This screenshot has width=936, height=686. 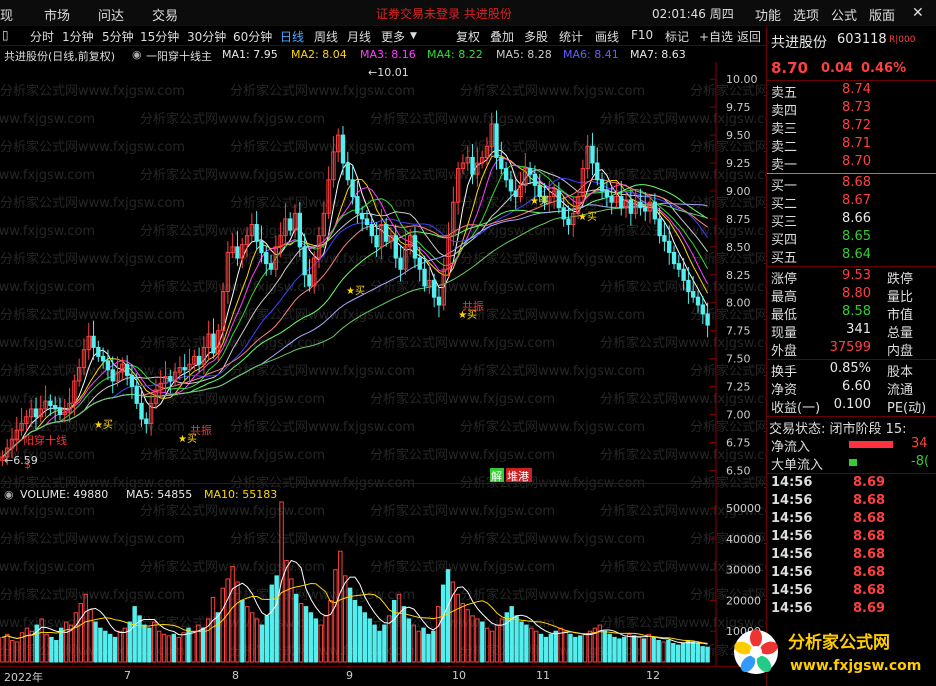 I want to click on bid-row: 买一 8.68, so click(x=852, y=184).